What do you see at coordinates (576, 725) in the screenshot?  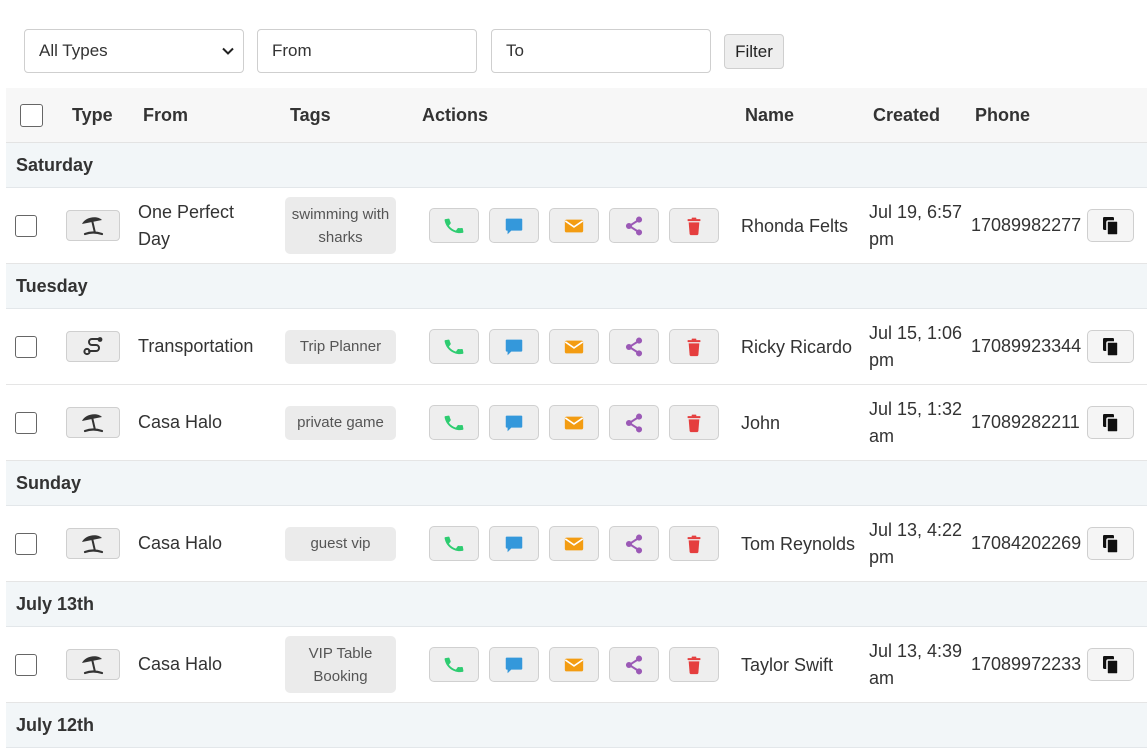 I see `group-header: July 12th` at bounding box center [576, 725].